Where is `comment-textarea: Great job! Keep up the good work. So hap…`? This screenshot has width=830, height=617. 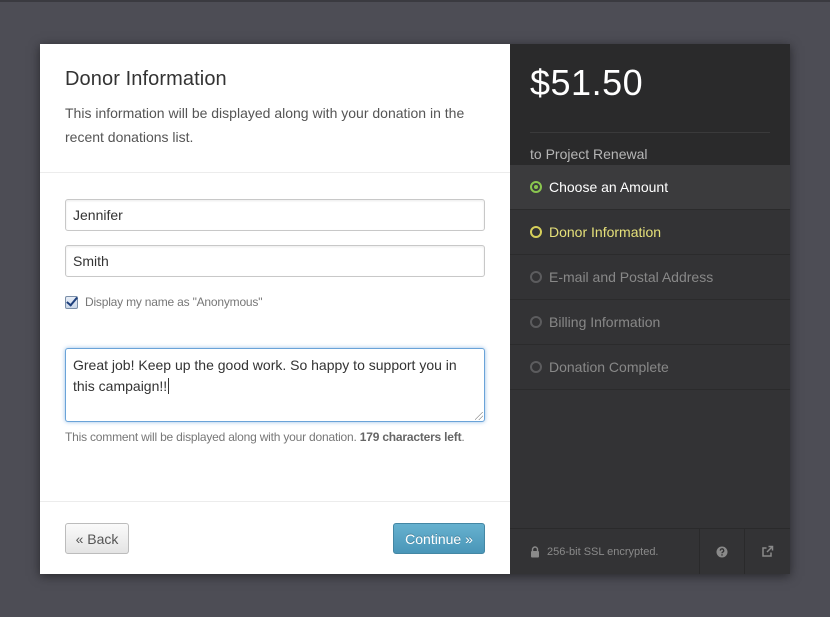 comment-textarea: Great job! Keep up the good work. So hap… is located at coordinates (275, 385).